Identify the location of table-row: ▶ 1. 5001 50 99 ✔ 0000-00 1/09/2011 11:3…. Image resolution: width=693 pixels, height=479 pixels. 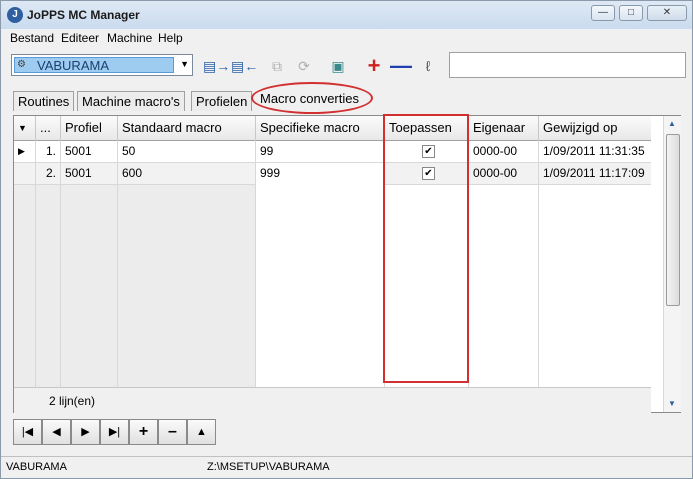
(332, 152).